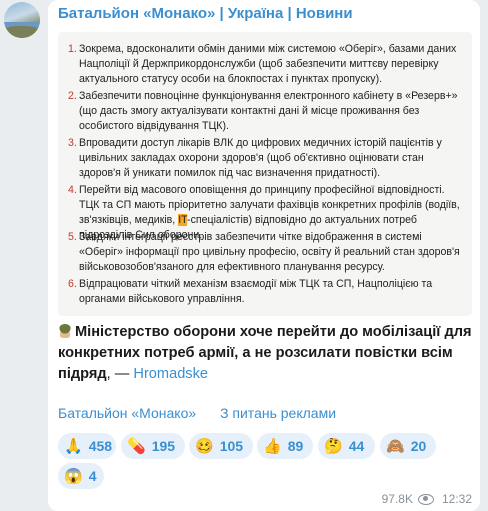 The height and width of the screenshot is (511, 488). What do you see at coordinates (207, 413) in the screenshot?
I see `footer-links: Батальйон «Монако» З питань реклами` at bounding box center [207, 413].